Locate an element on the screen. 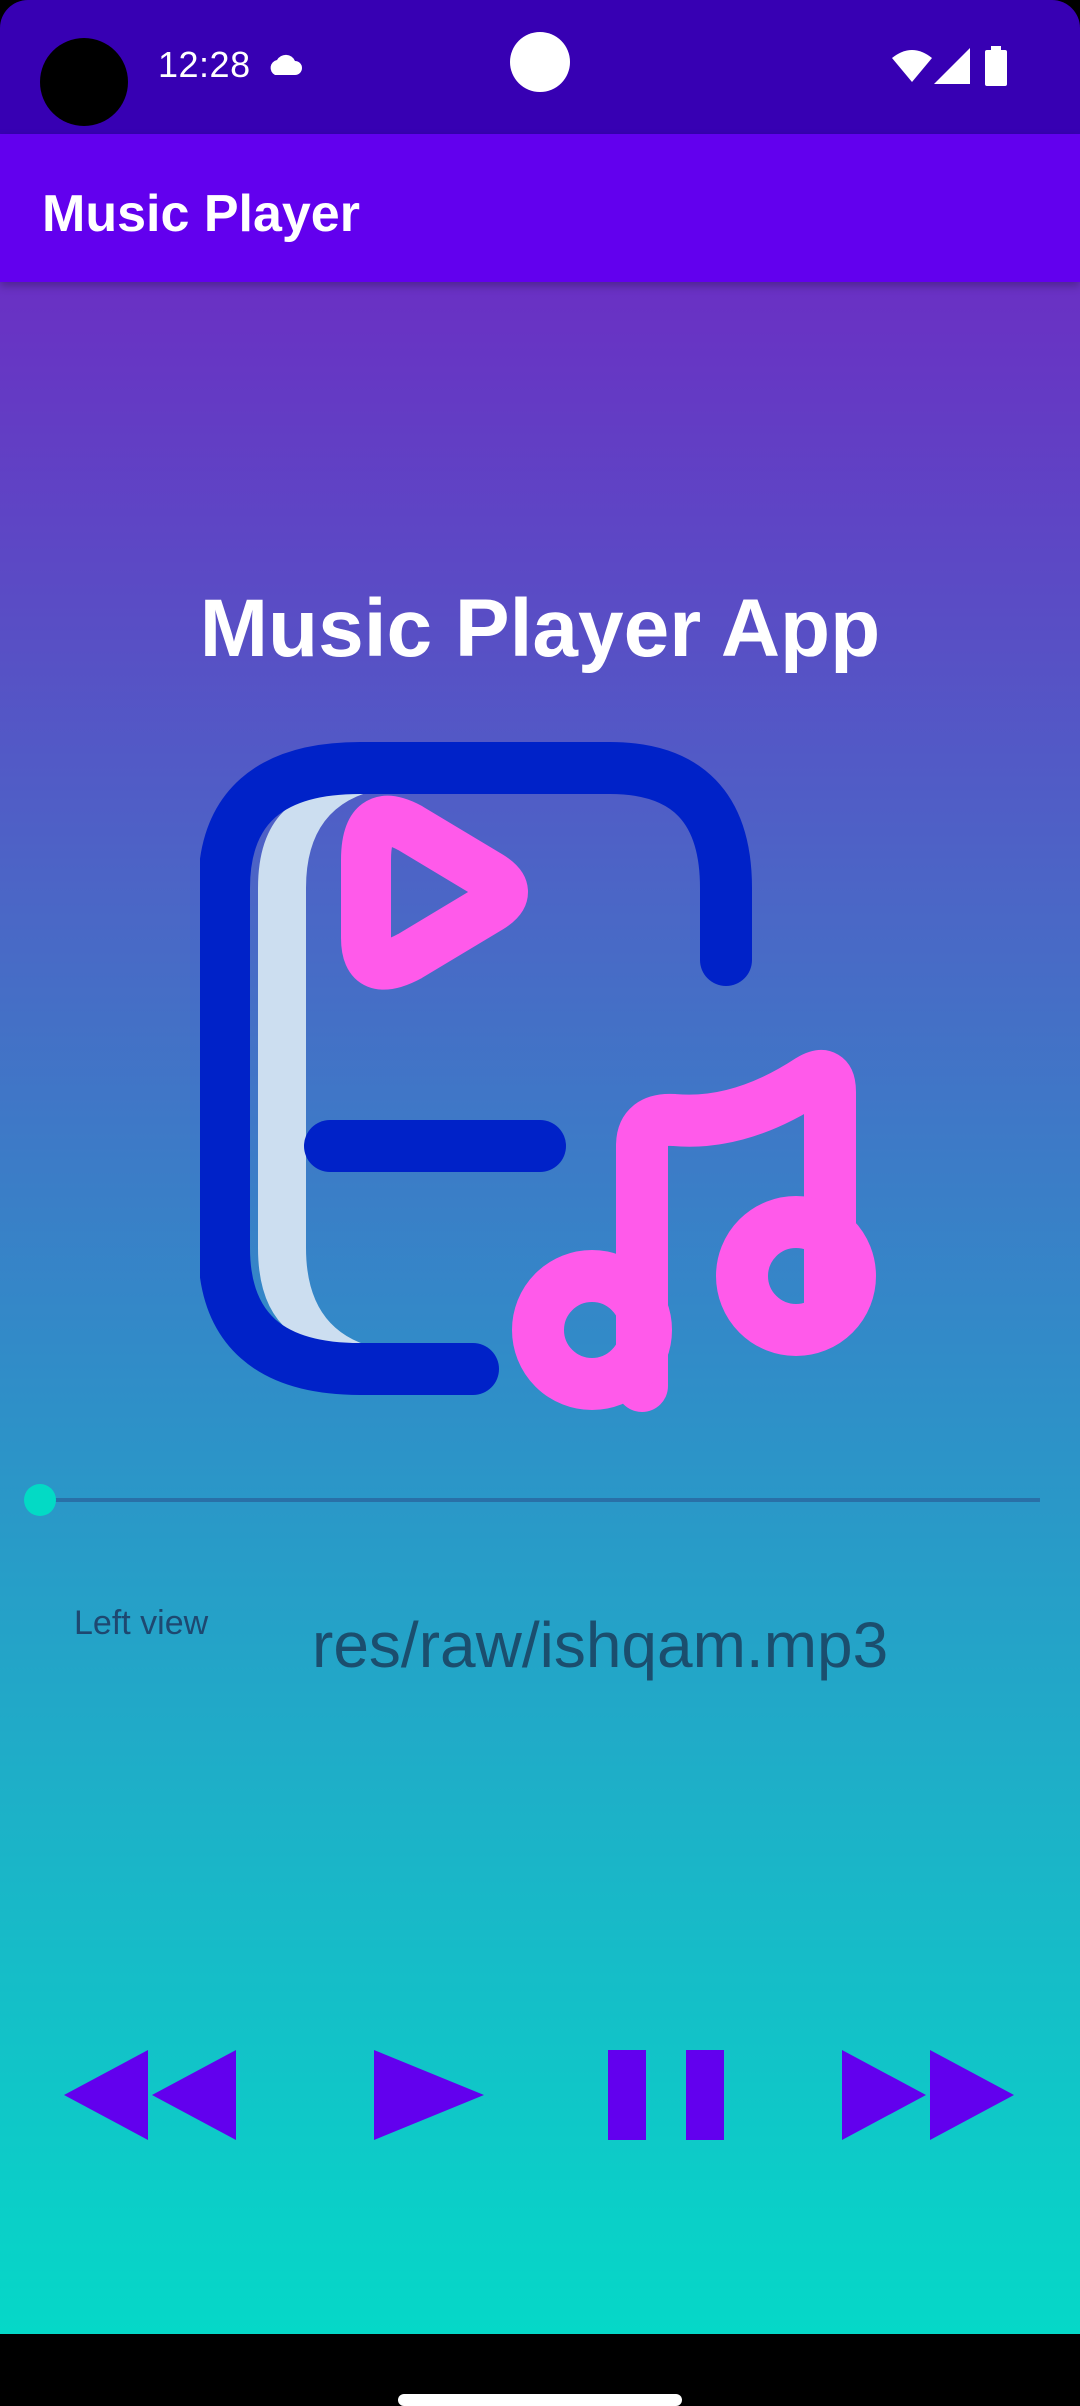  left-view-label: Left view is located at coordinates (141, 1623).